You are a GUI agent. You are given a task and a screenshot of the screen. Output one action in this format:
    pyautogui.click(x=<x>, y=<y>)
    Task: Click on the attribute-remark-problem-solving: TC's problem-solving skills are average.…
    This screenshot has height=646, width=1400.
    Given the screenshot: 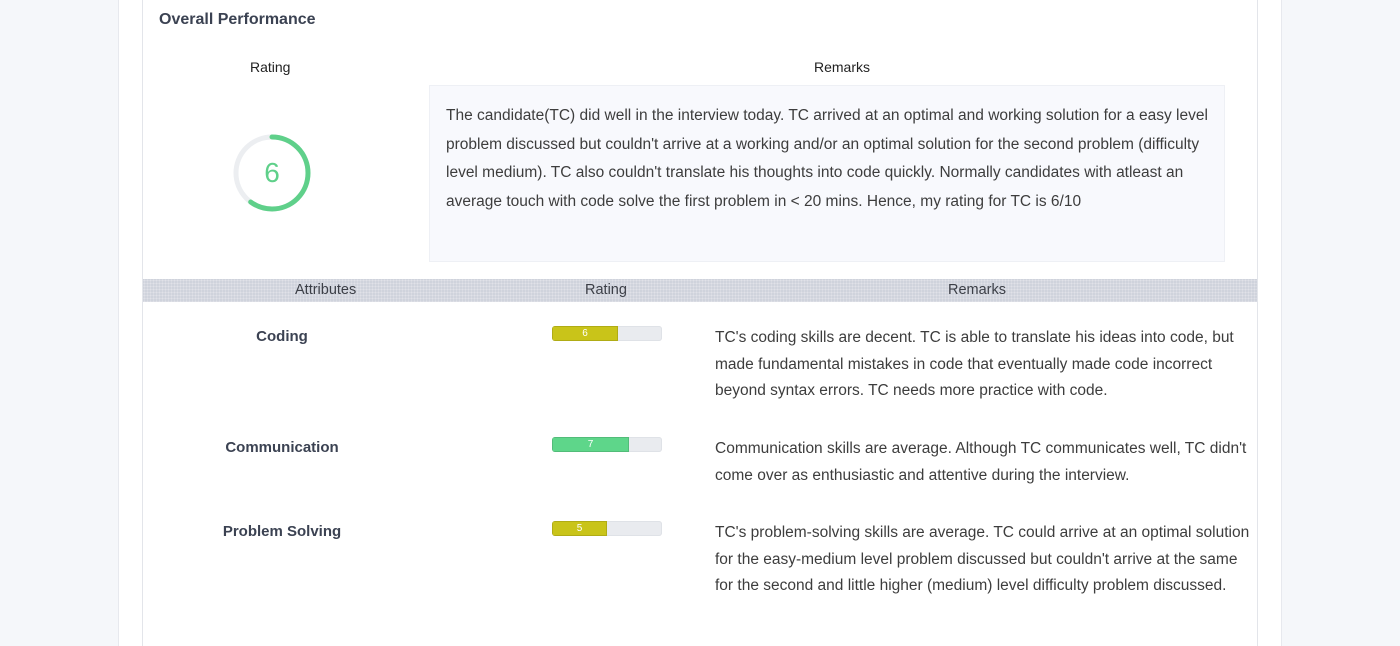 What is the action you would take?
    pyautogui.click(x=982, y=559)
    